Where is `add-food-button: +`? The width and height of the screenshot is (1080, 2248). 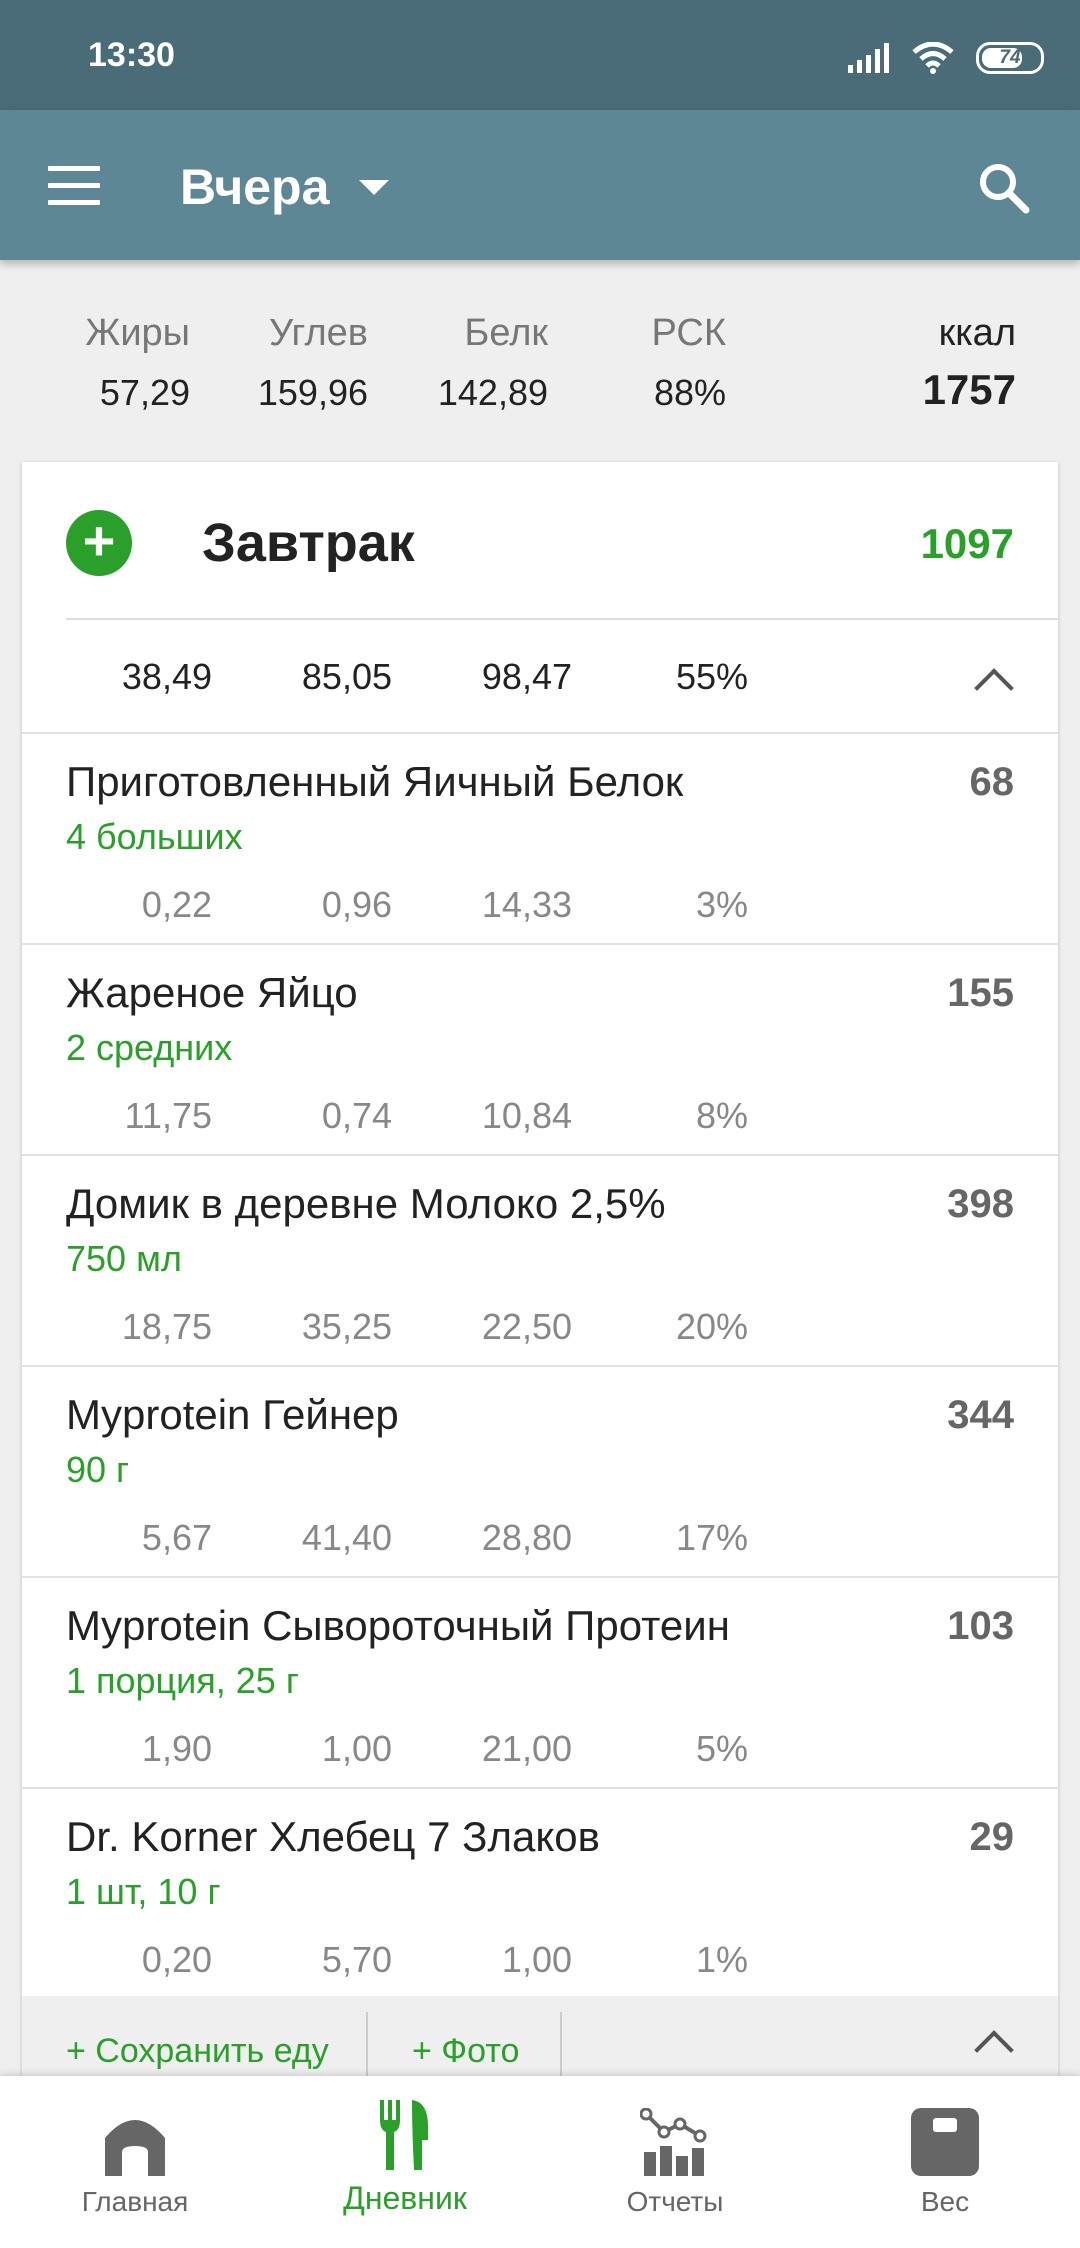 add-food-button: + is located at coordinates (99, 543).